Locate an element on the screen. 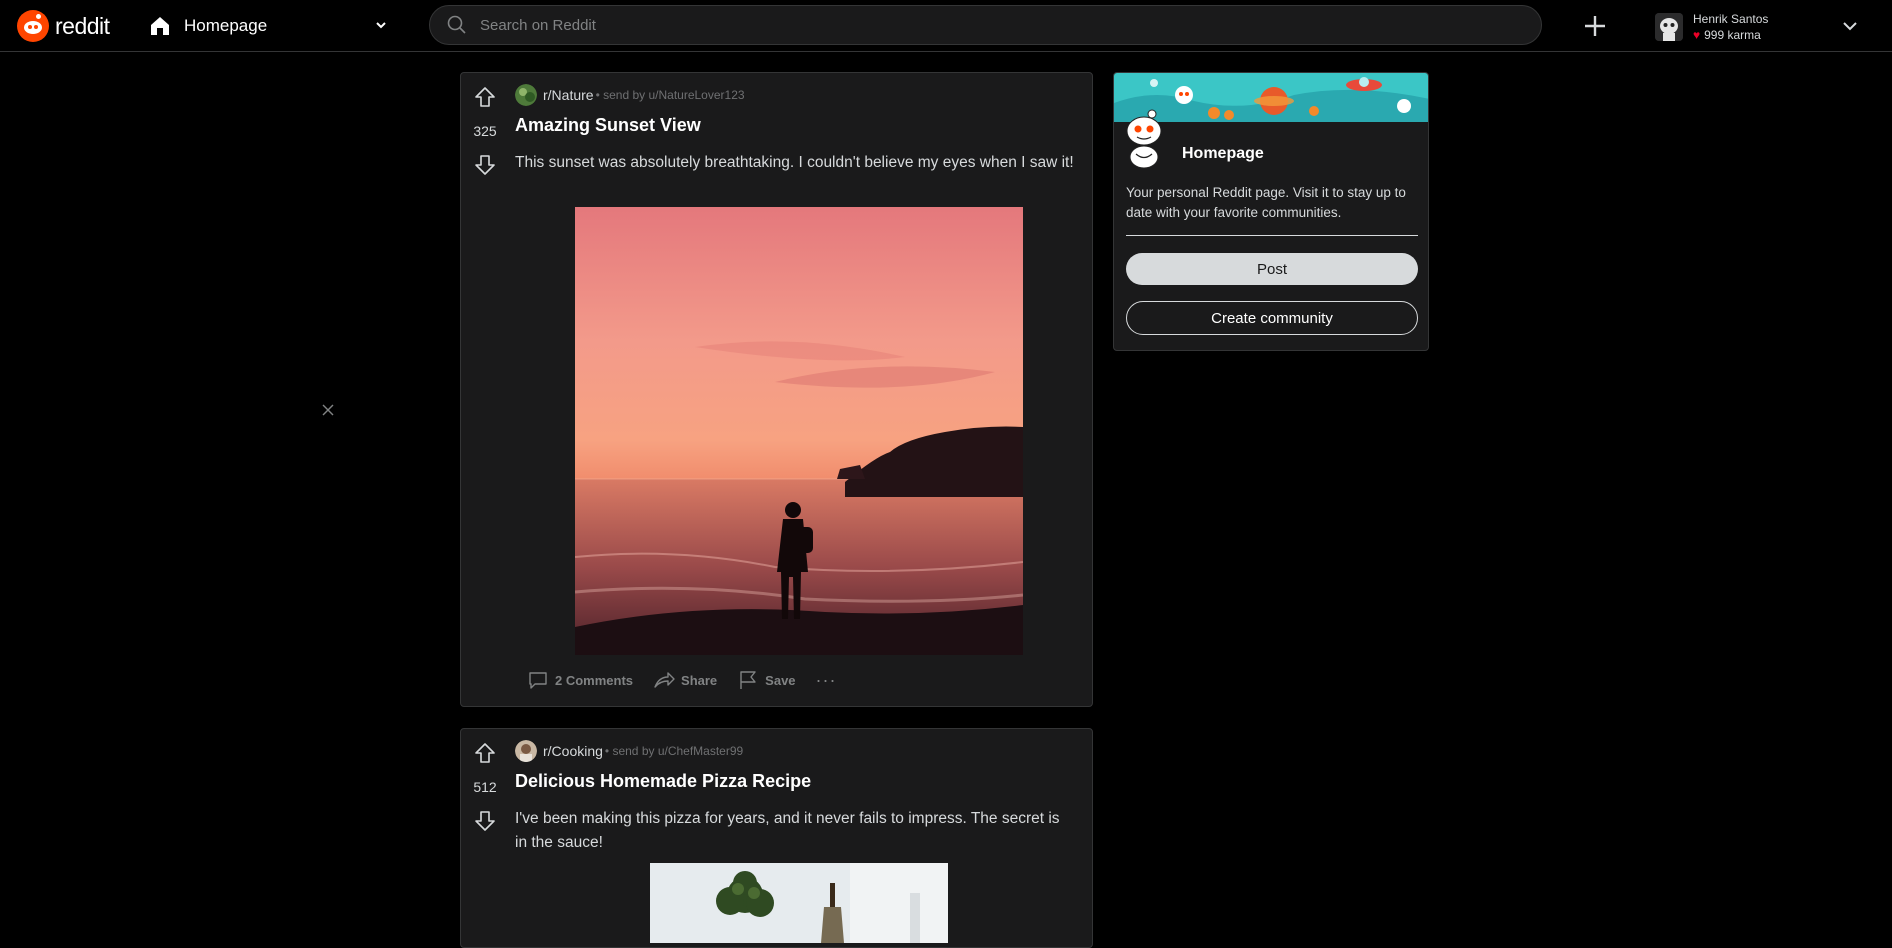  post-meta: r/Cooking • send by u/ChefMaster99 is located at coordinates (629, 751).